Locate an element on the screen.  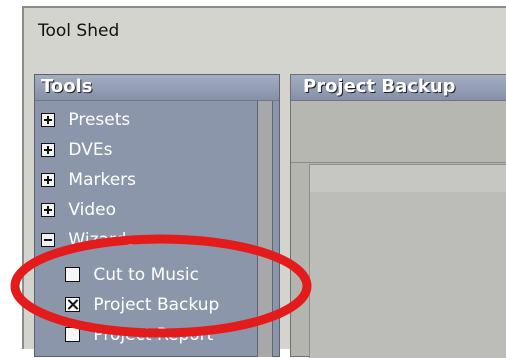
wizard-project-report: Project Report is located at coordinates (139, 335).